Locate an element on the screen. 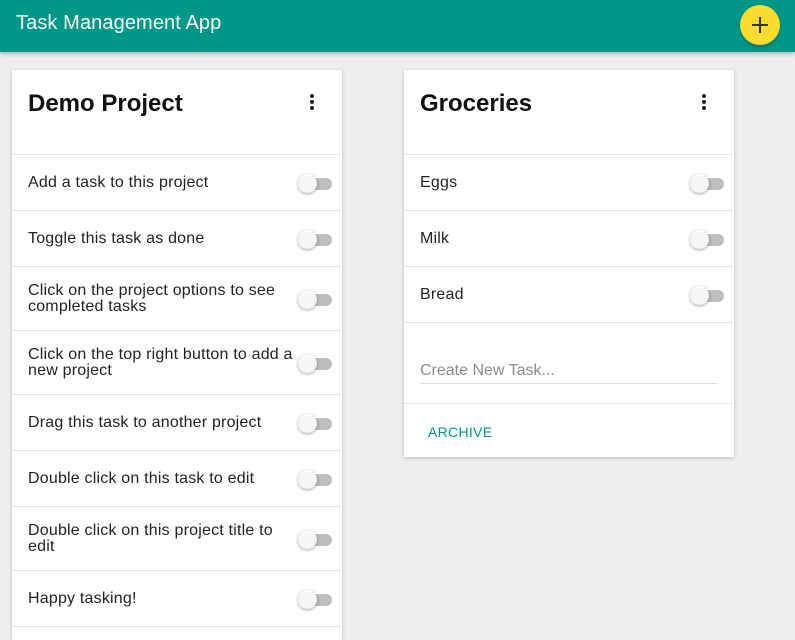 The width and height of the screenshot is (795, 640). task-label: Double click on this task to edit is located at coordinates (141, 478).